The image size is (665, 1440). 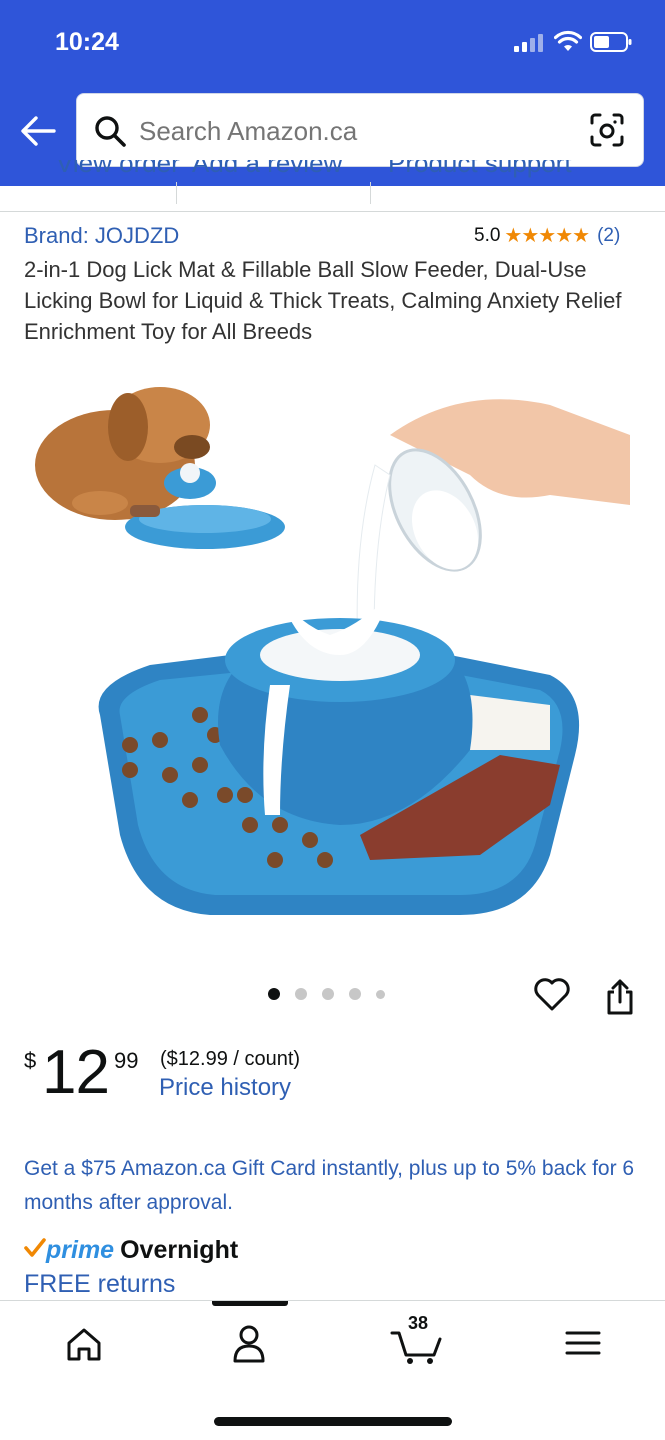 I want to click on prime-logo: prime, so click(x=80, y=1250).